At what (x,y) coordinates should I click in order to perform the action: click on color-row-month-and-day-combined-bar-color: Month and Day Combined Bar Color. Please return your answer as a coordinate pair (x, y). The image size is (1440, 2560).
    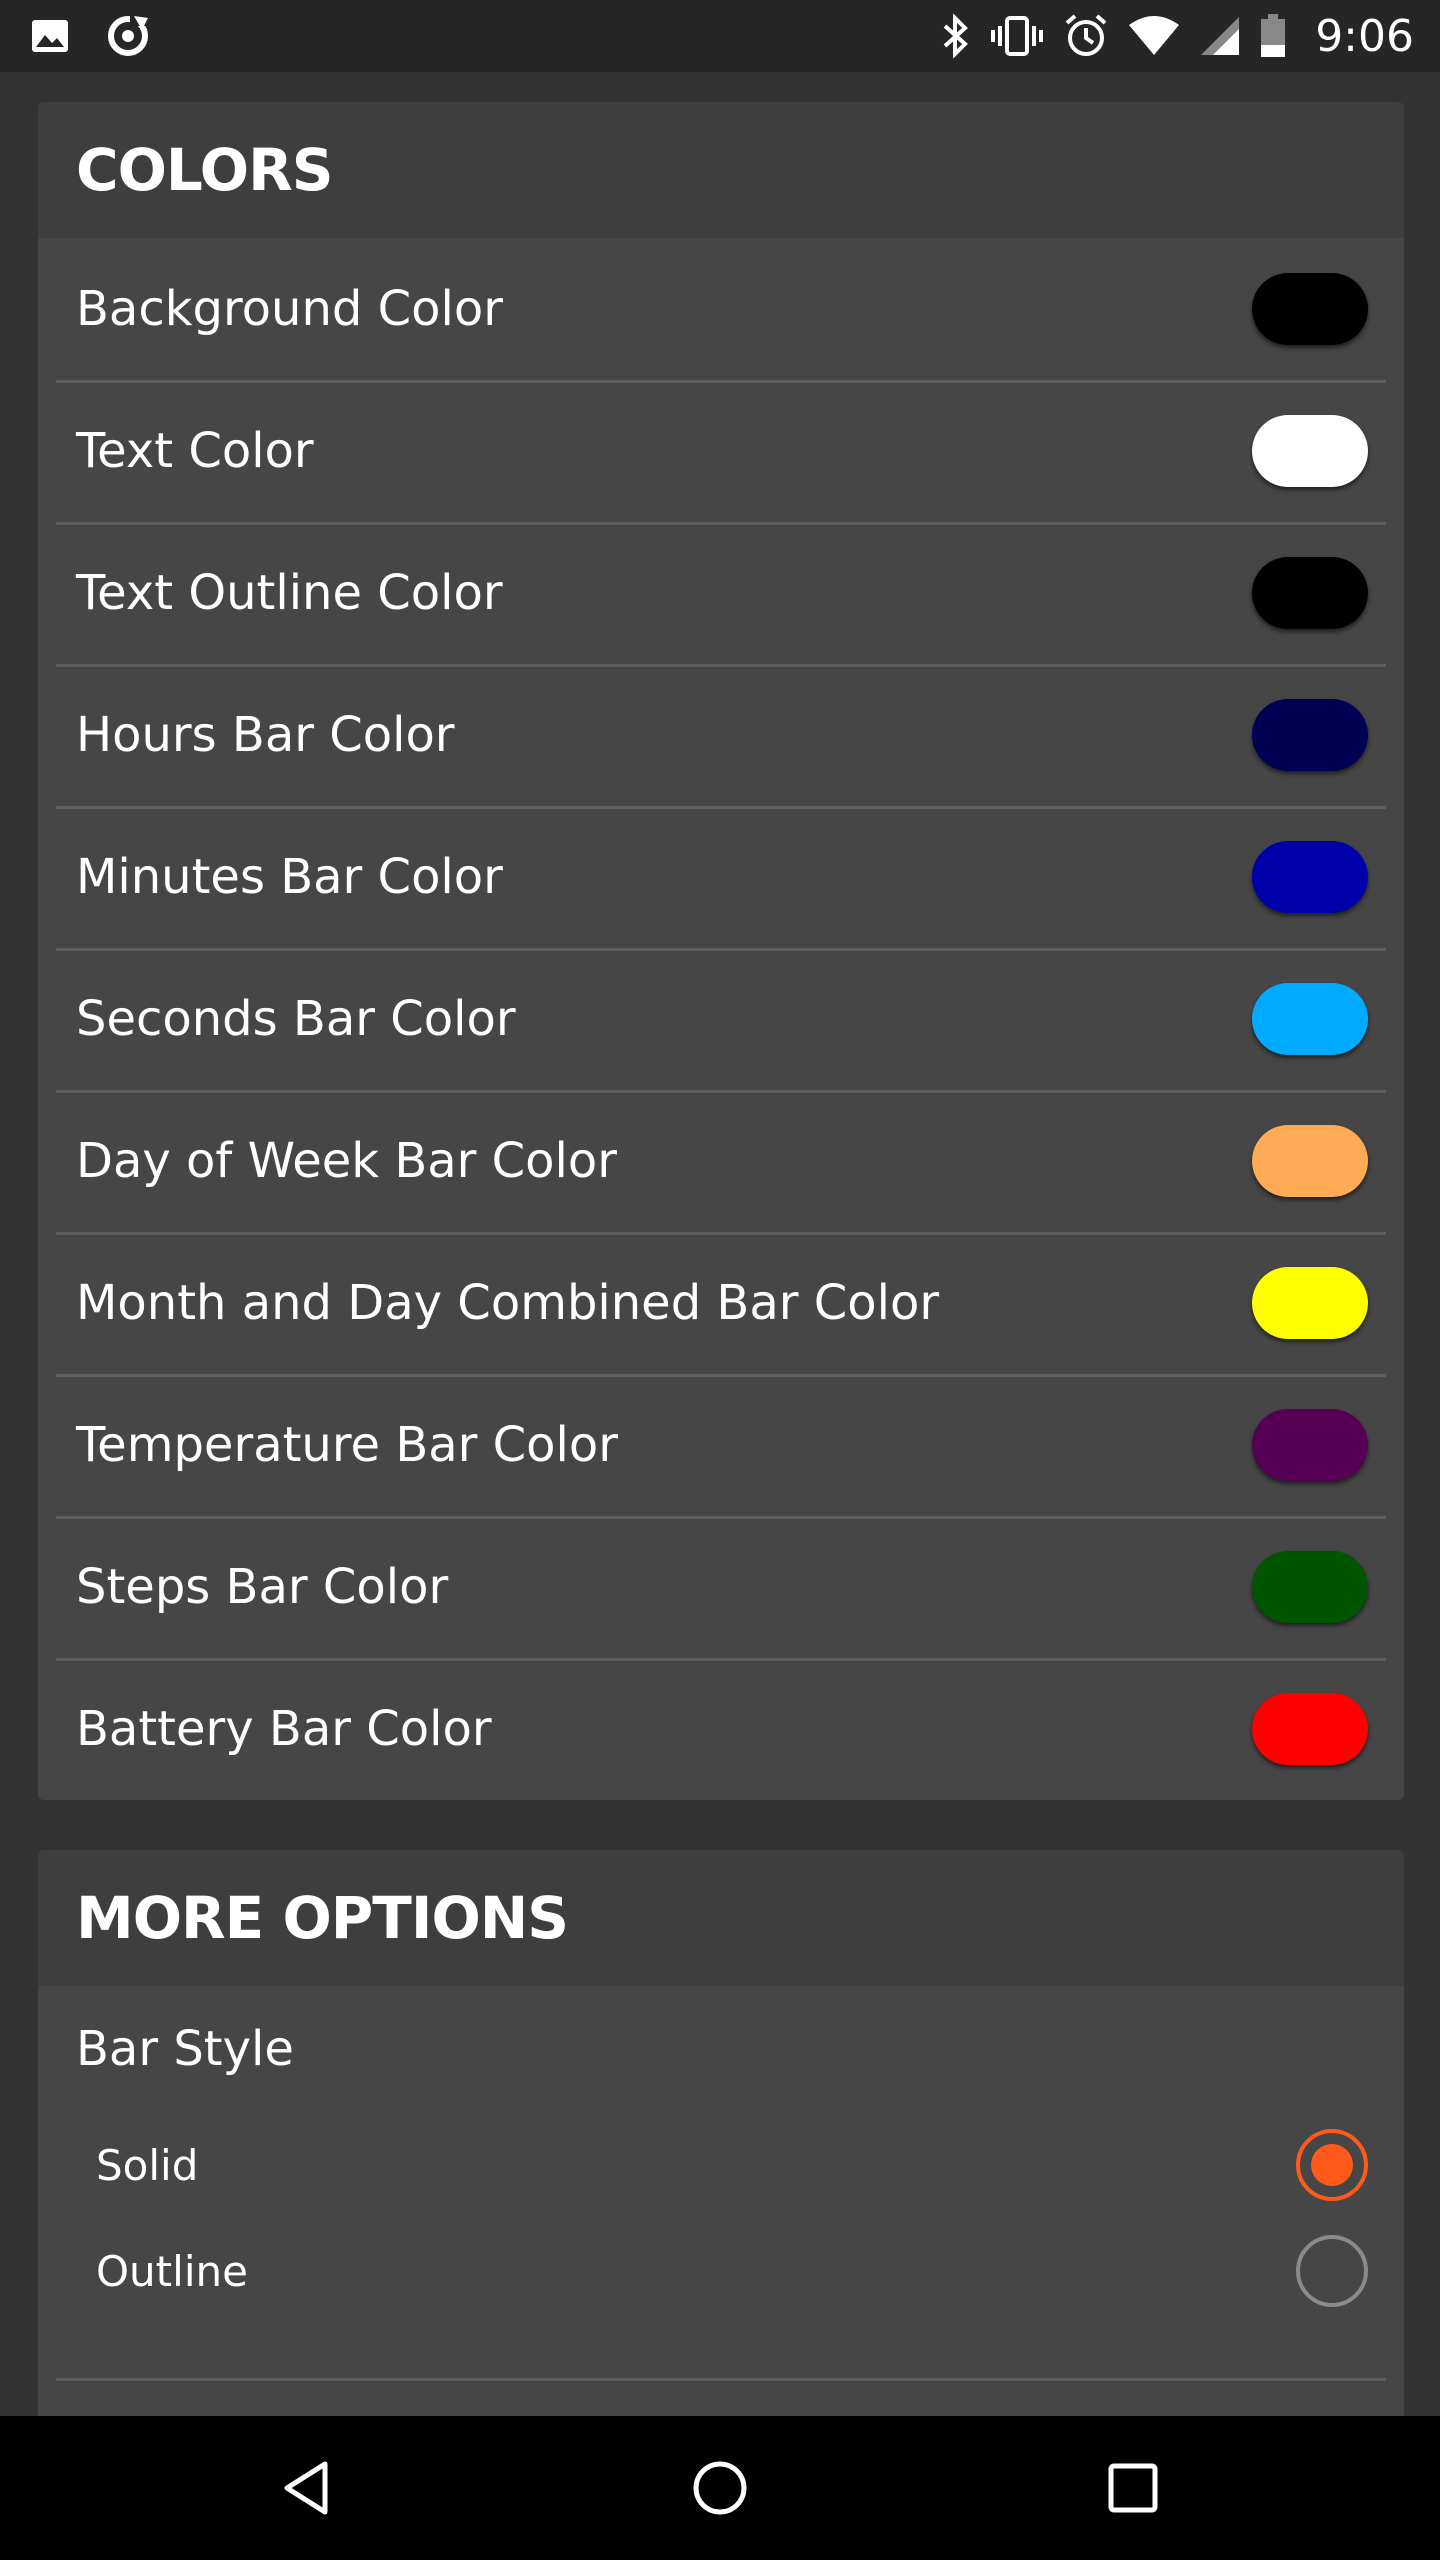
    Looking at the image, I should click on (721, 1303).